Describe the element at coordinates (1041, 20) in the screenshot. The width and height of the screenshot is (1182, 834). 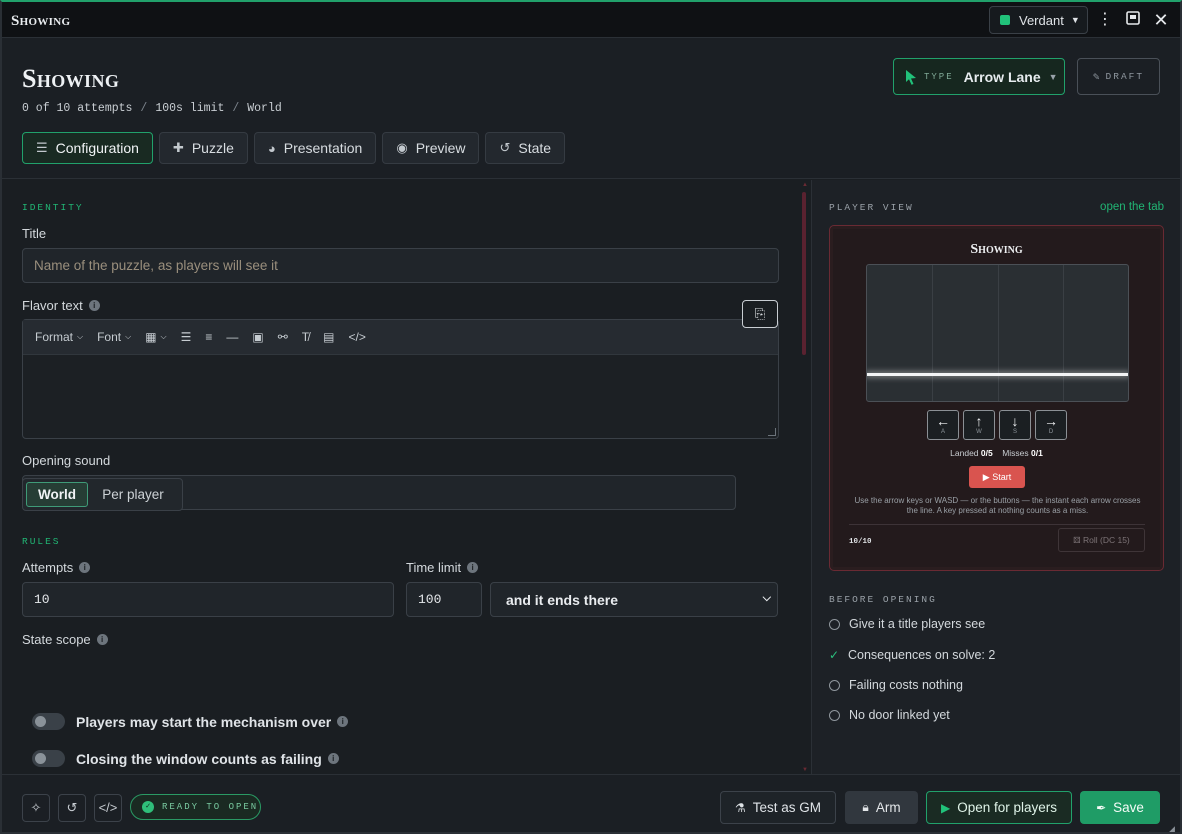
I see `theme-label: Verdant` at that location.